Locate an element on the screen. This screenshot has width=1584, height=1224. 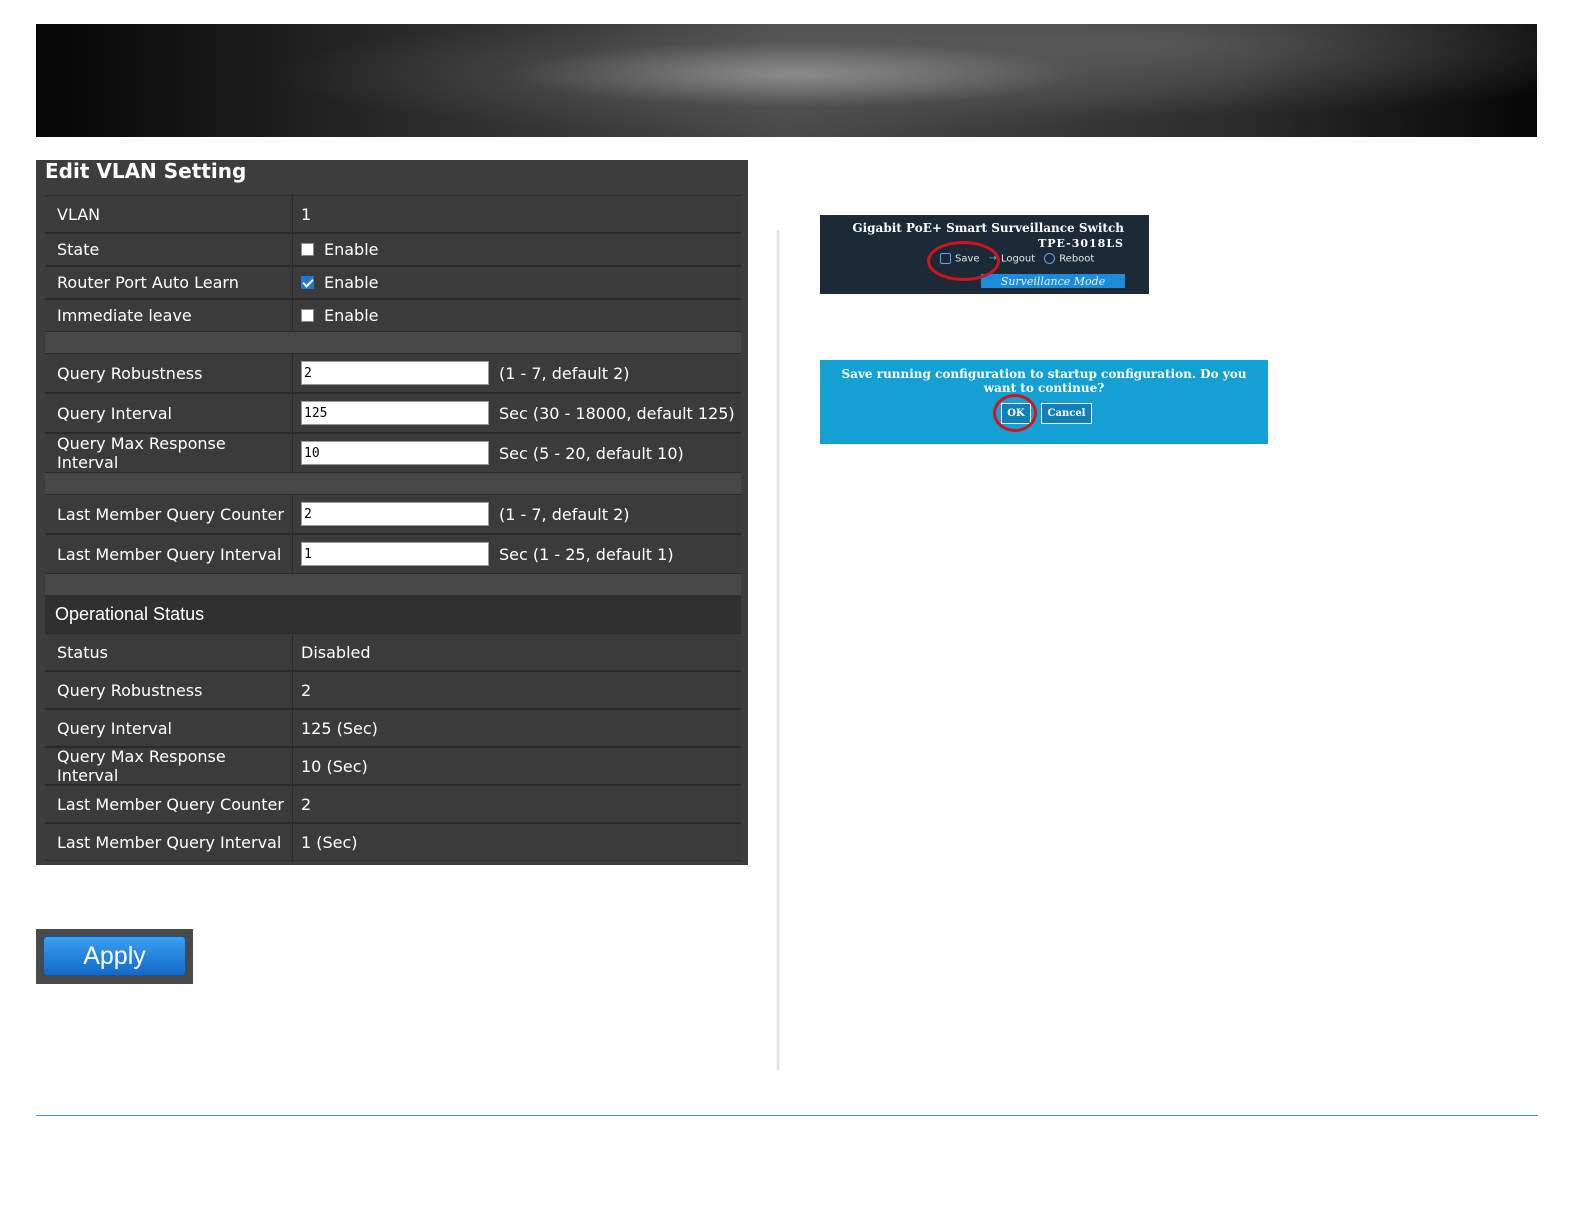
apply-button: Apply is located at coordinates (114, 956).